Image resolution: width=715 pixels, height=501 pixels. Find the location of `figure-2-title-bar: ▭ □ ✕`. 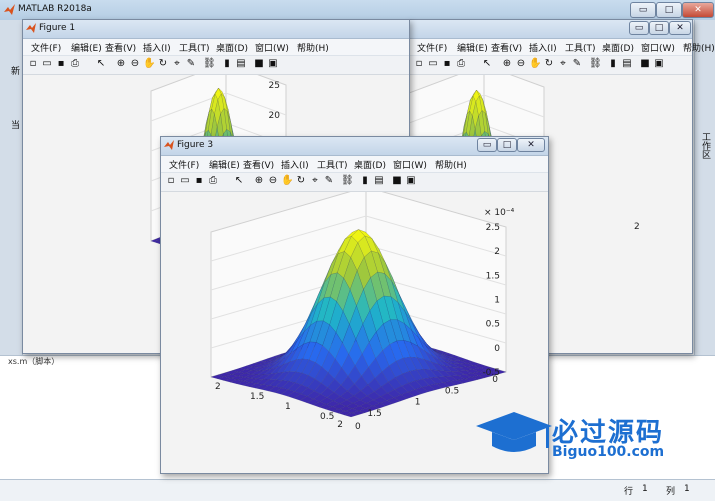

figure-2-title-bar: ▭ □ ✕ is located at coordinates (550, 29).